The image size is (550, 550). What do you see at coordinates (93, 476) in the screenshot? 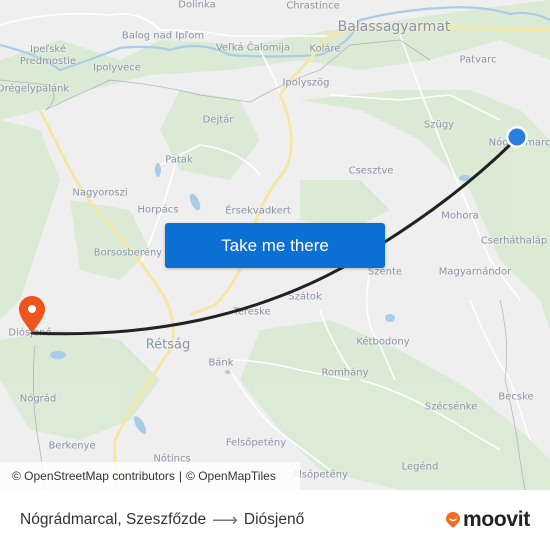
I see `openstreetmap-link: © OpenStreetMap contributors` at bounding box center [93, 476].